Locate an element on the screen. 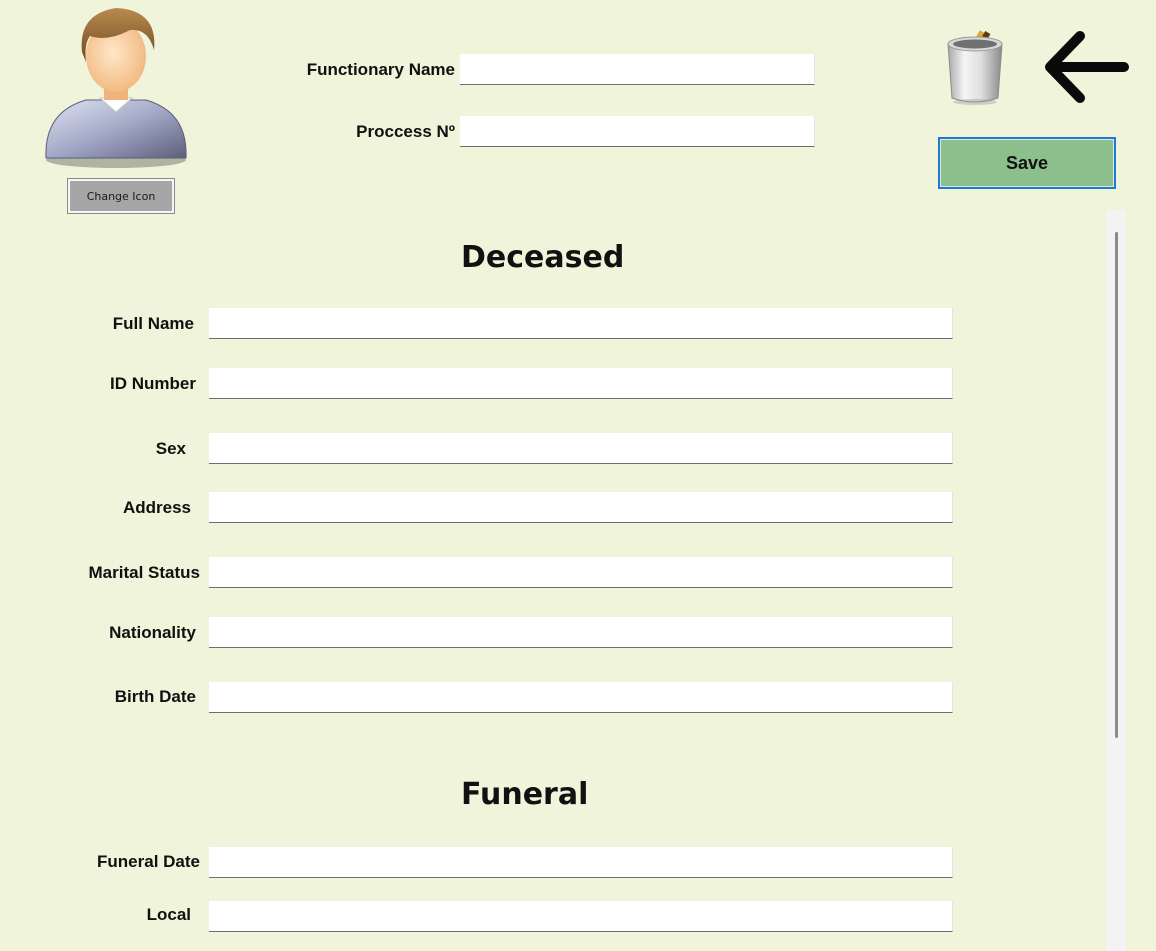 Image resolution: width=1156 pixels, height=951 pixels. full-name-field is located at coordinates (581, 323).